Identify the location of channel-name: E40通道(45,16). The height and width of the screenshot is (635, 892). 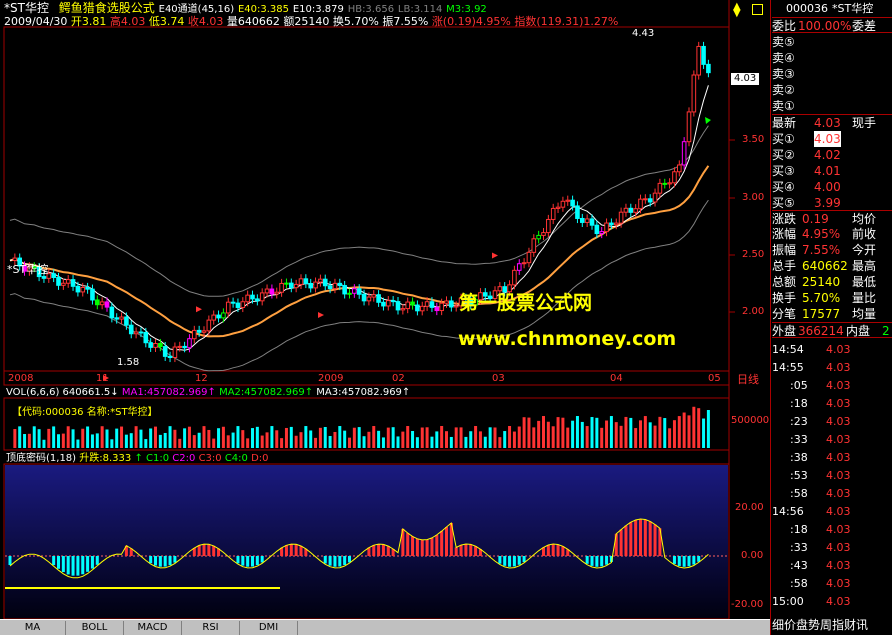
(196, 9).